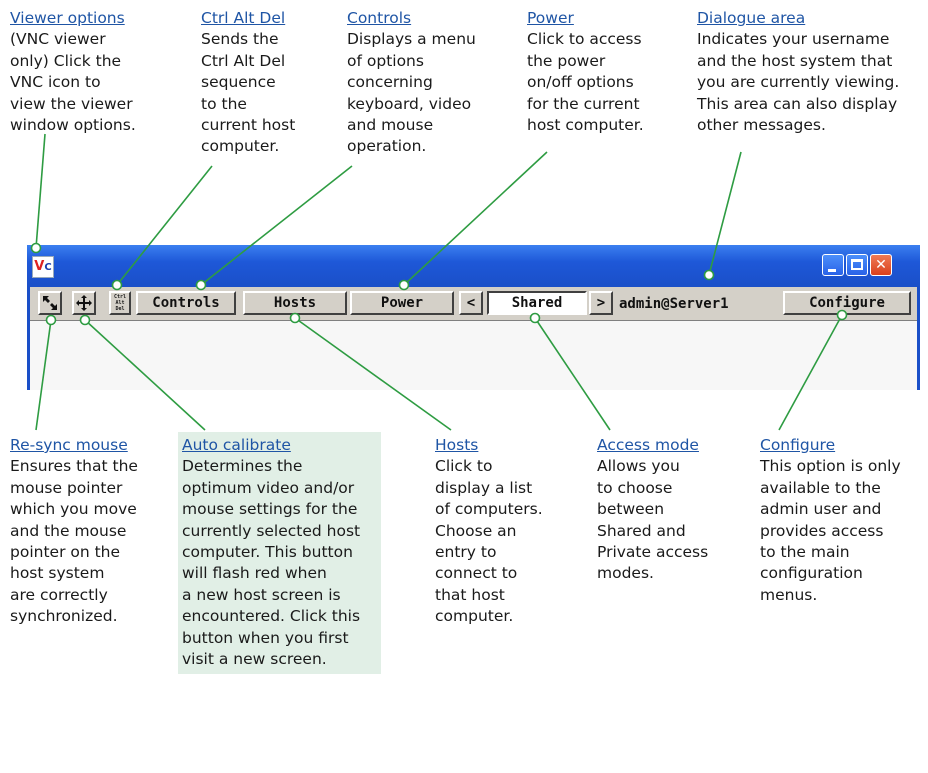 Image resolution: width=928 pixels, height=773 pixels. What do you see at coordinates (471, 303) in the screenshot?
I see `previous-mode-button: <` at bounding box center [471, 303].